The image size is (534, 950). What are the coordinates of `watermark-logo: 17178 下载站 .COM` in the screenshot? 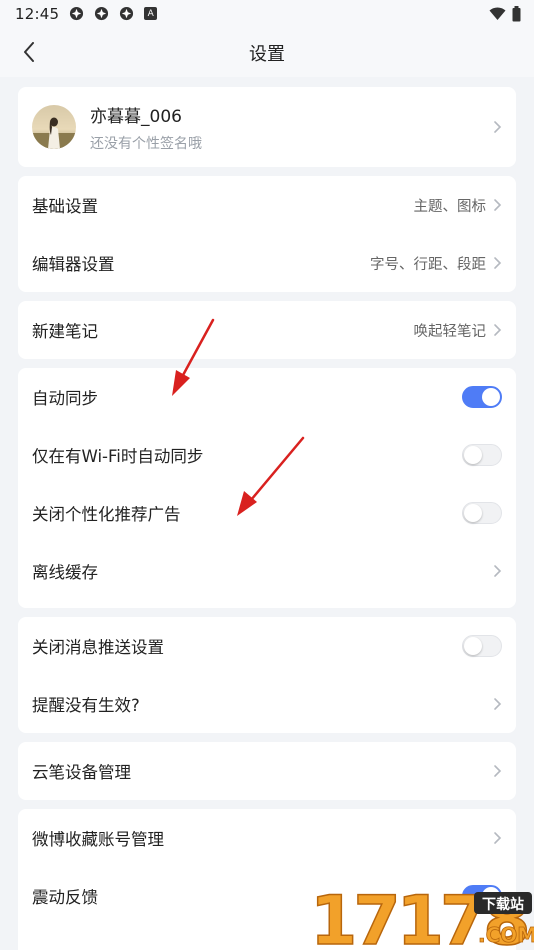 It's located at (421, 915).